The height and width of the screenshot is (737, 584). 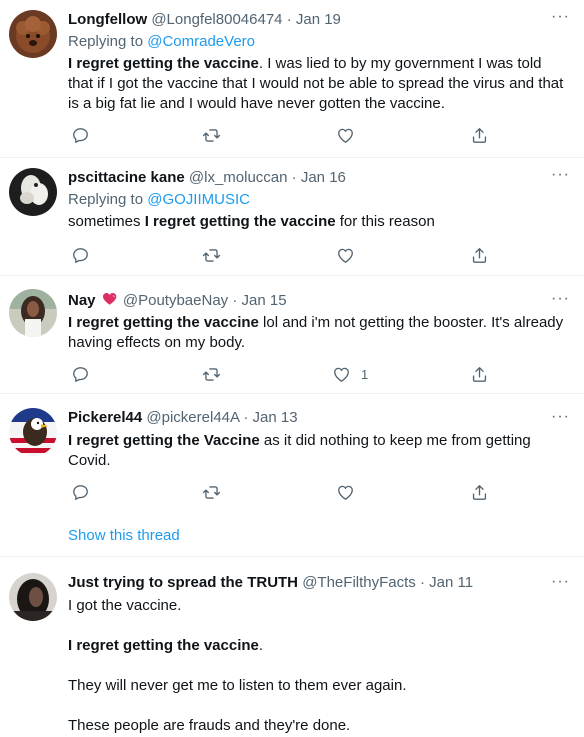 I want to click on display-name: pscittacine kane, so click(x=126, y=177).